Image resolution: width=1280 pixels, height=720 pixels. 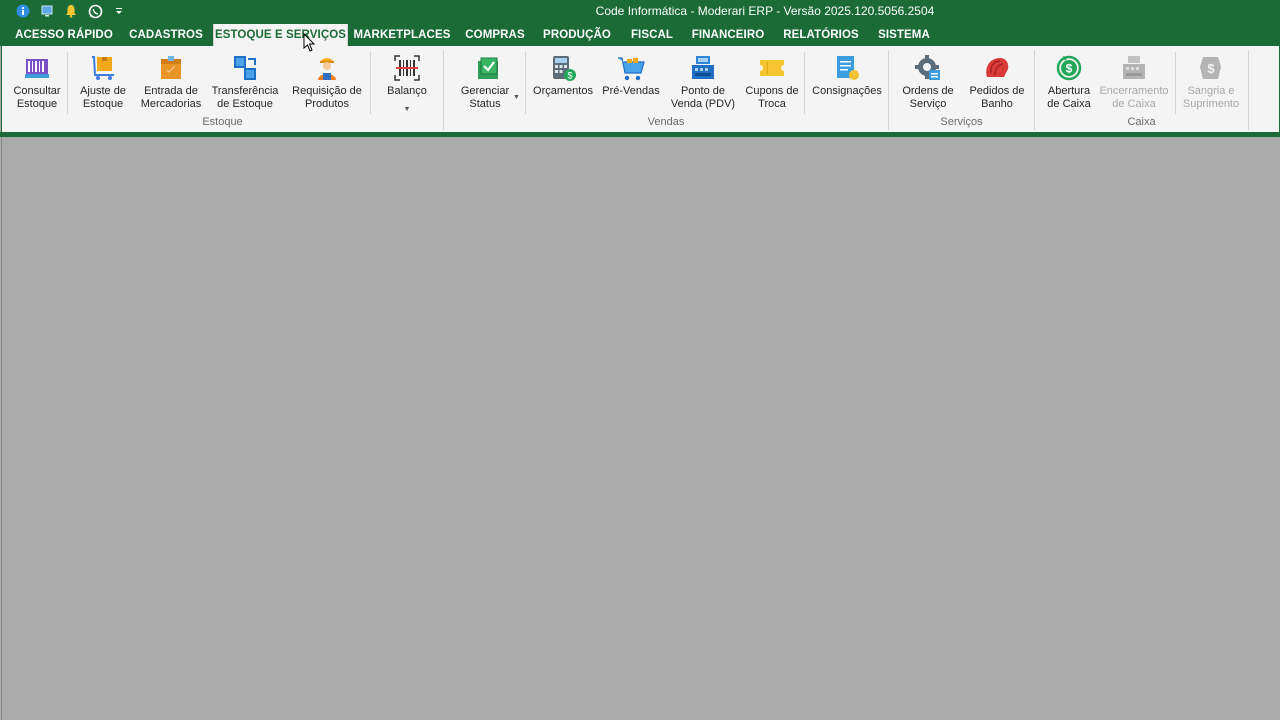 I want to click on cash-open-icon: $, so click(x=1069, y=68).